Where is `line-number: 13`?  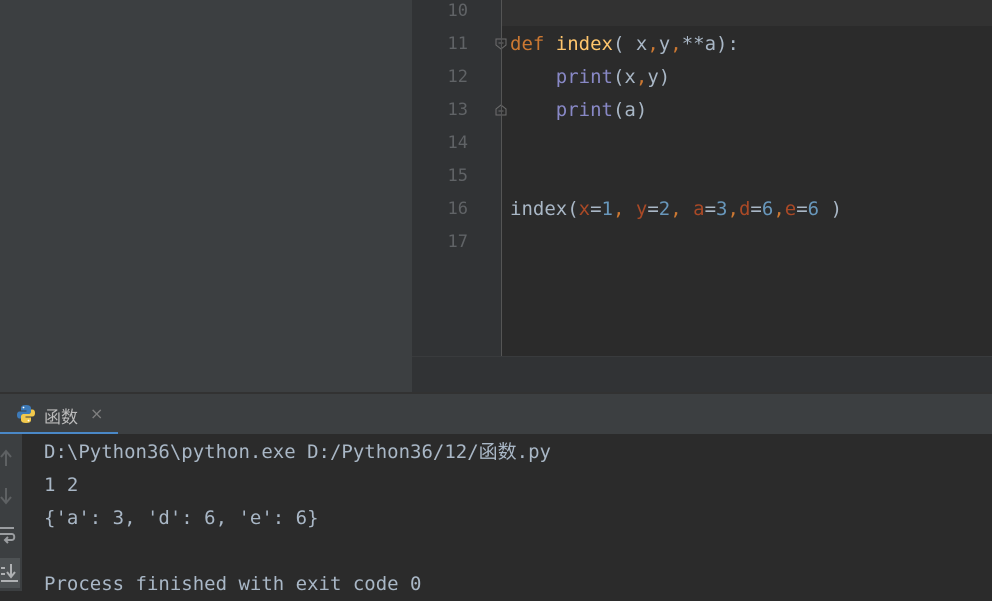 line-number: 13 is located at coordinates (457, 110).